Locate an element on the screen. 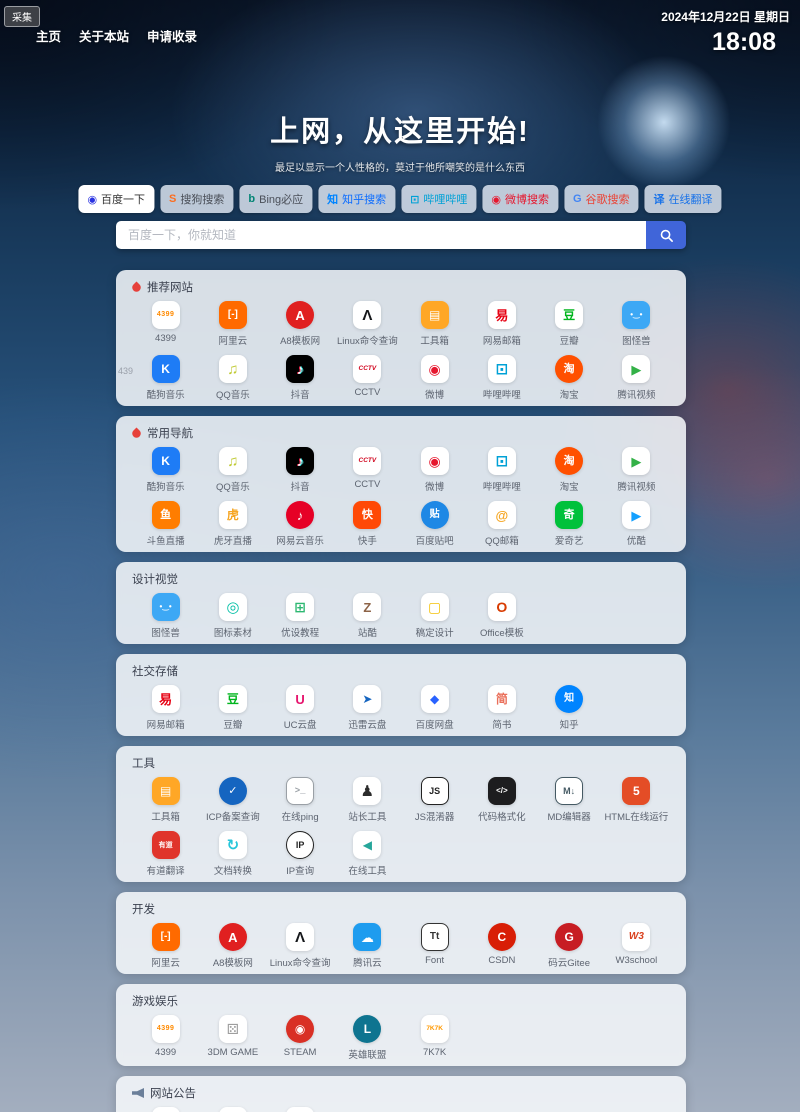 The width and height of the screenshot is (800, 1112). html5-icon: 5 is located at coordinates (636, 791).